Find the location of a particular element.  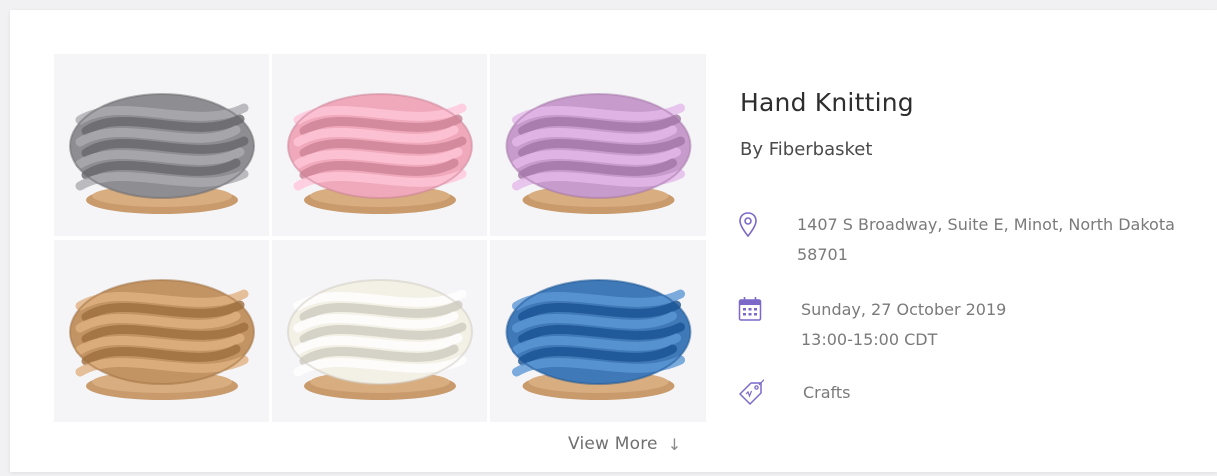

event-datetime-row: Sunday, 27 October 2019 13:00-15:00 CDT is located at coordinates (871, 325).